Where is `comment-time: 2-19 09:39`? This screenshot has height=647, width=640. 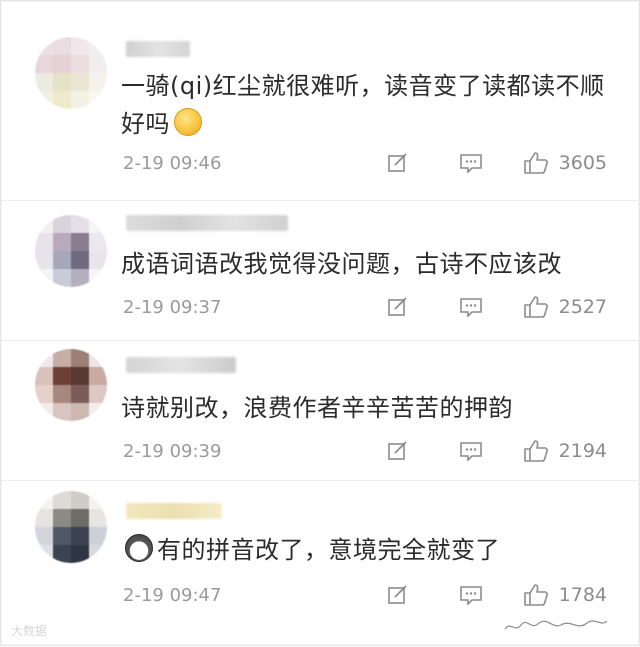 comment-time: 2-19 09:39 is located at coordinates (172, 451).